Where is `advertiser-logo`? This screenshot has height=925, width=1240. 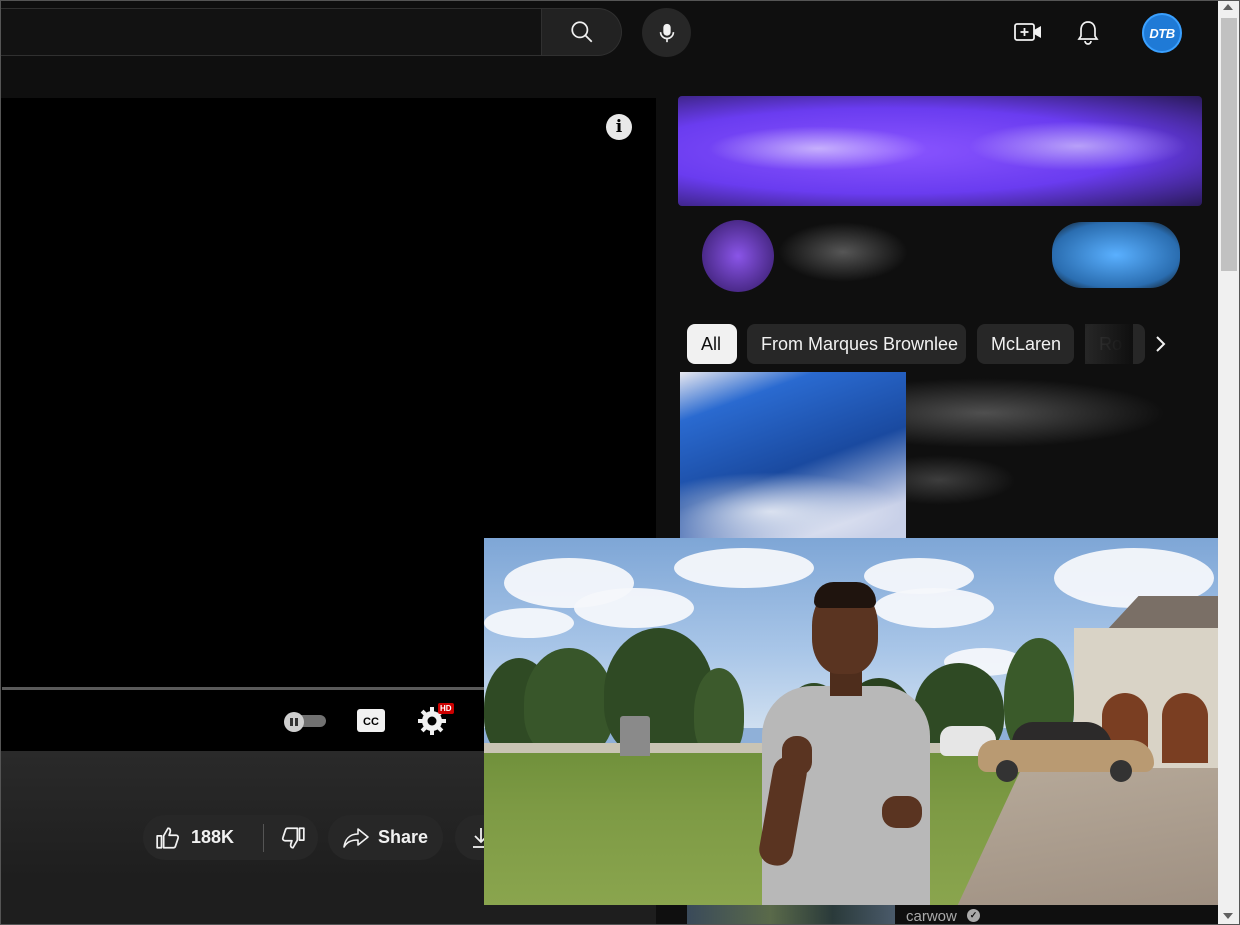
advertiser-logo is located at coordinates (738, 256).